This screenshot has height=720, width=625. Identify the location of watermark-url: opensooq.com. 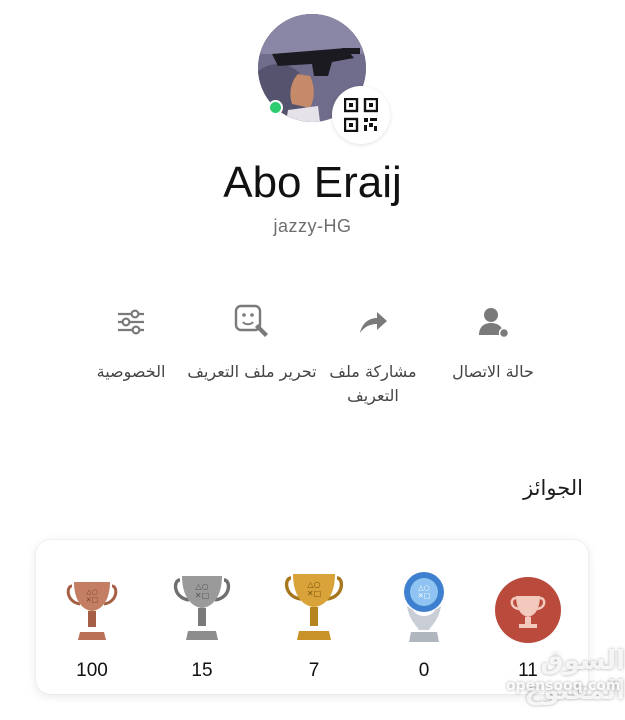
(563, 686).